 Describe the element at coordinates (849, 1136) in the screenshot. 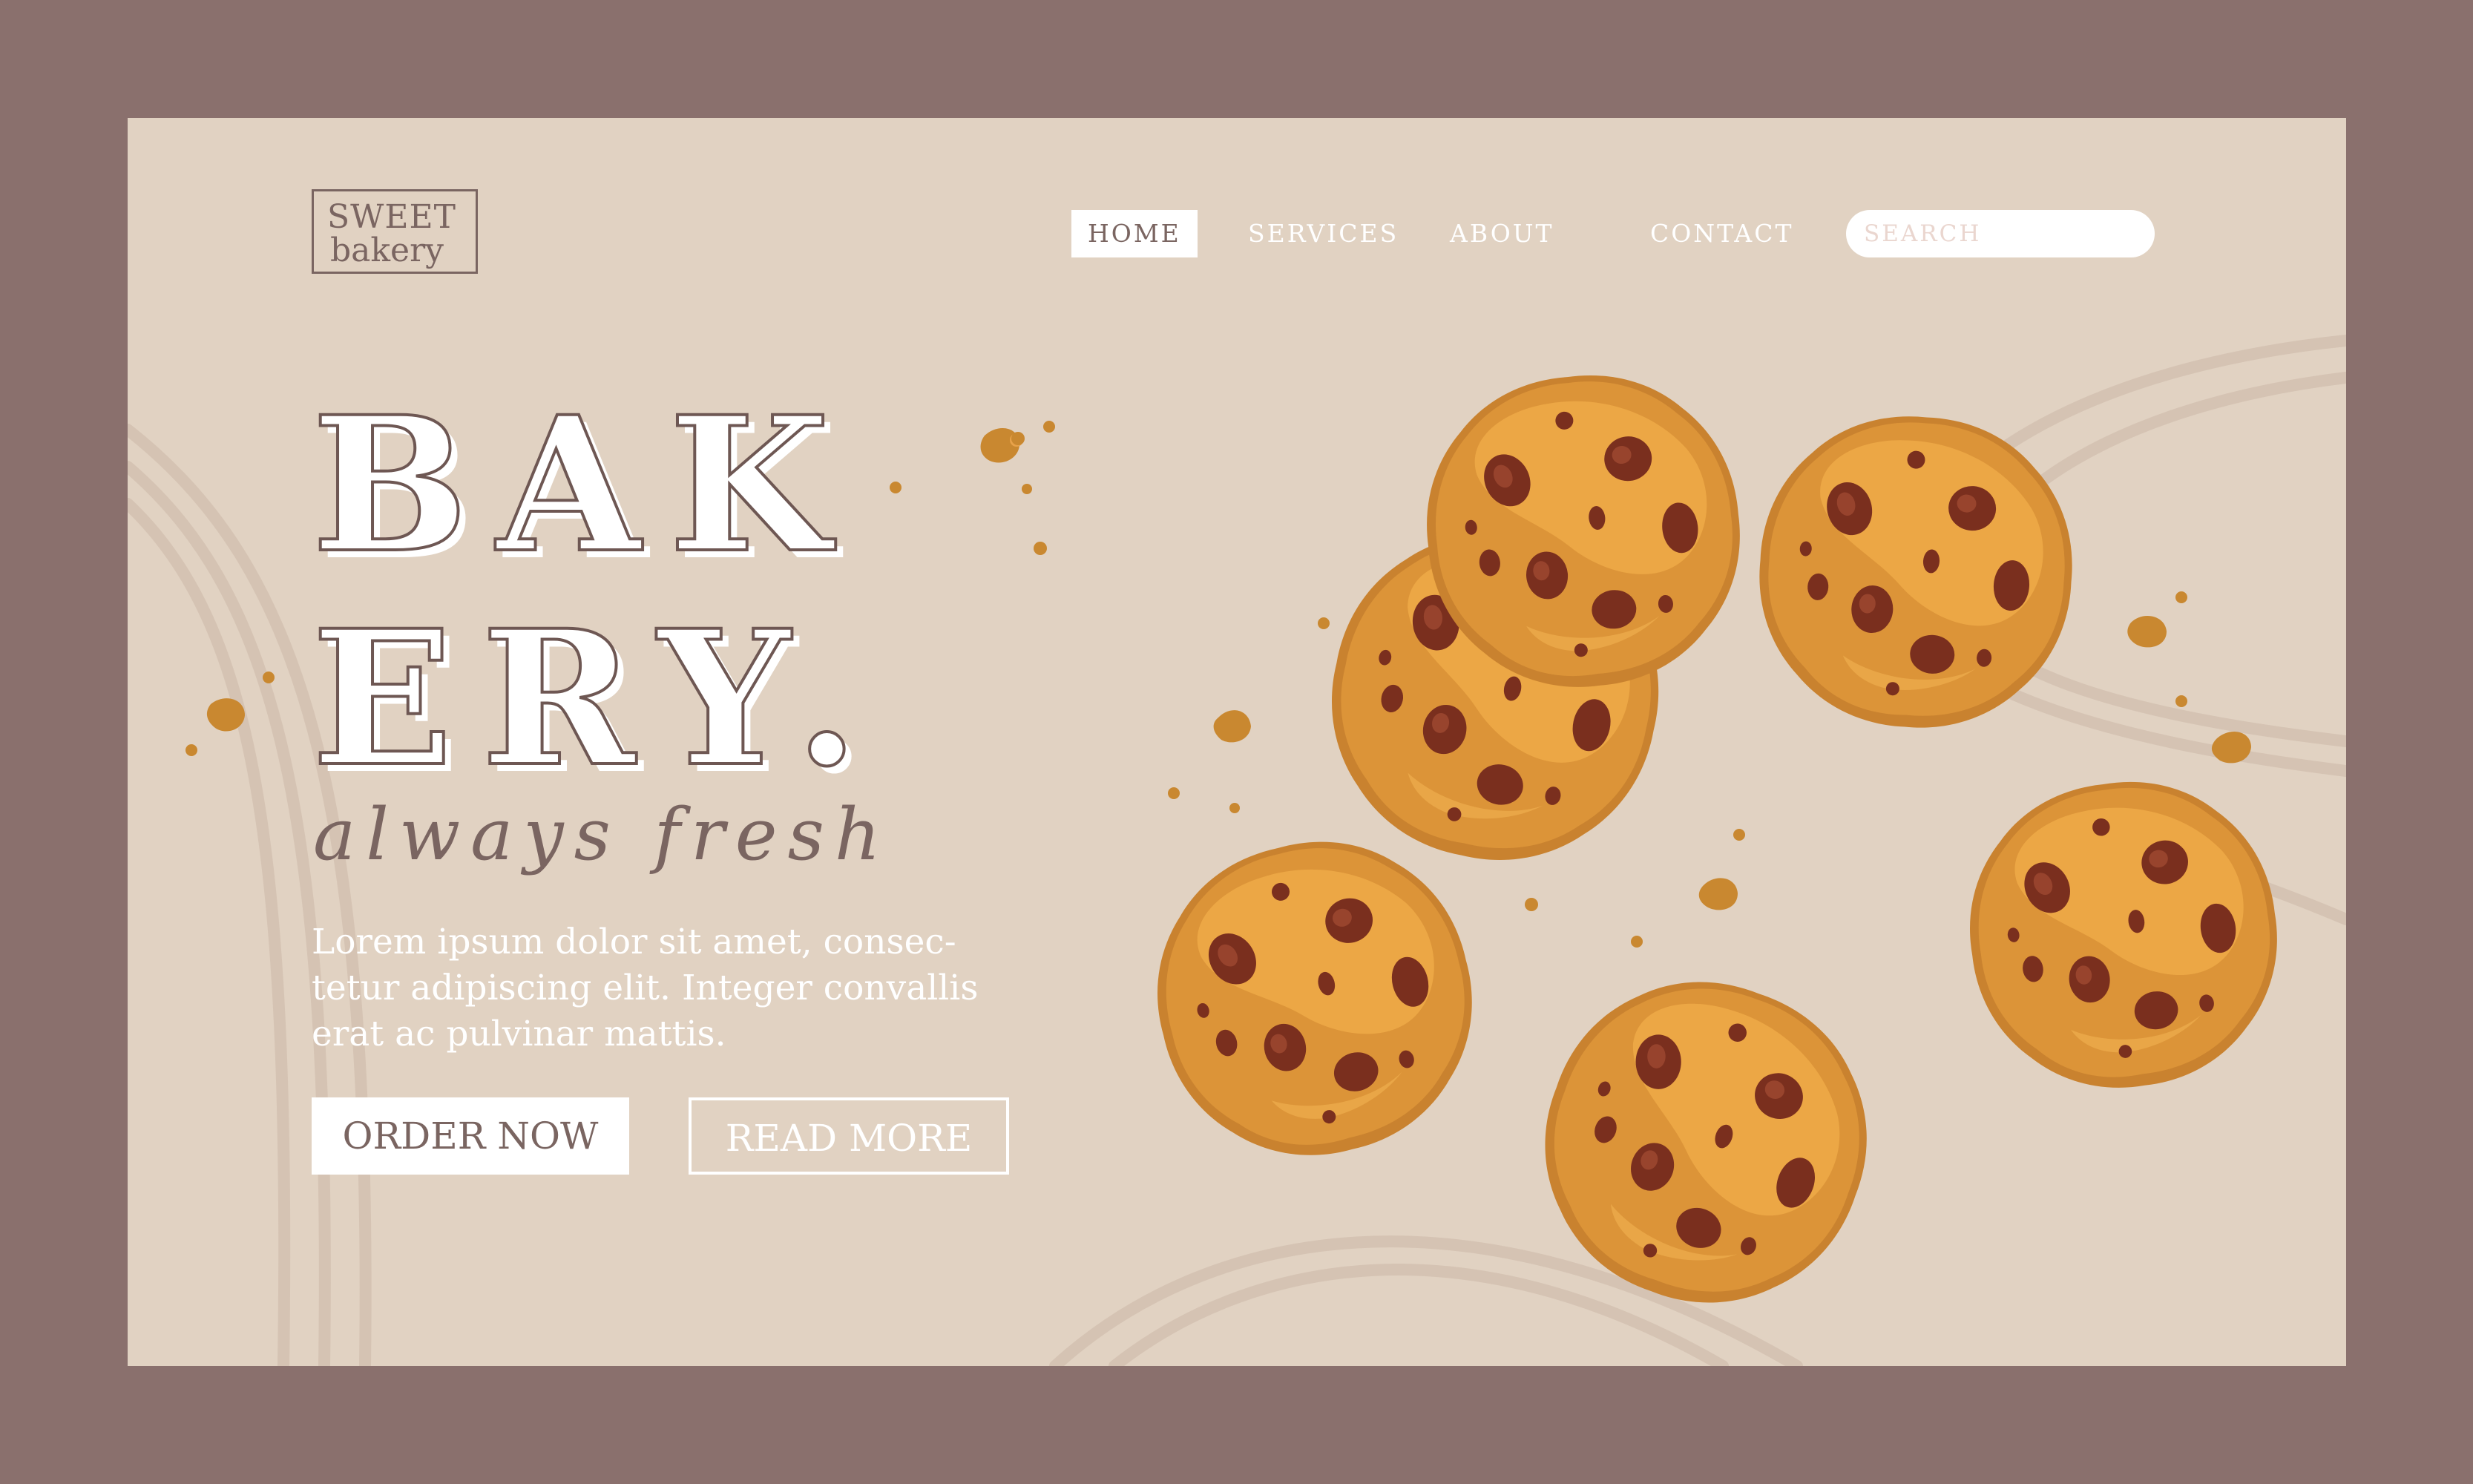

I see `read-more-button: READ MORE` at that location.